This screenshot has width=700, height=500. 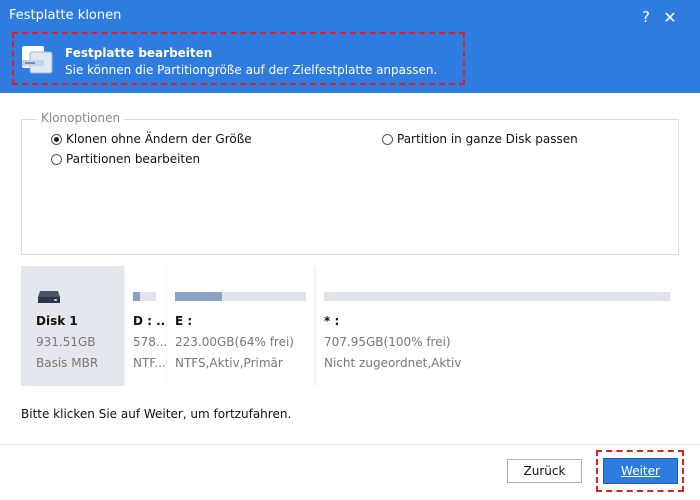 I want to click on close-button: ✕, so click(x=670, y=17).